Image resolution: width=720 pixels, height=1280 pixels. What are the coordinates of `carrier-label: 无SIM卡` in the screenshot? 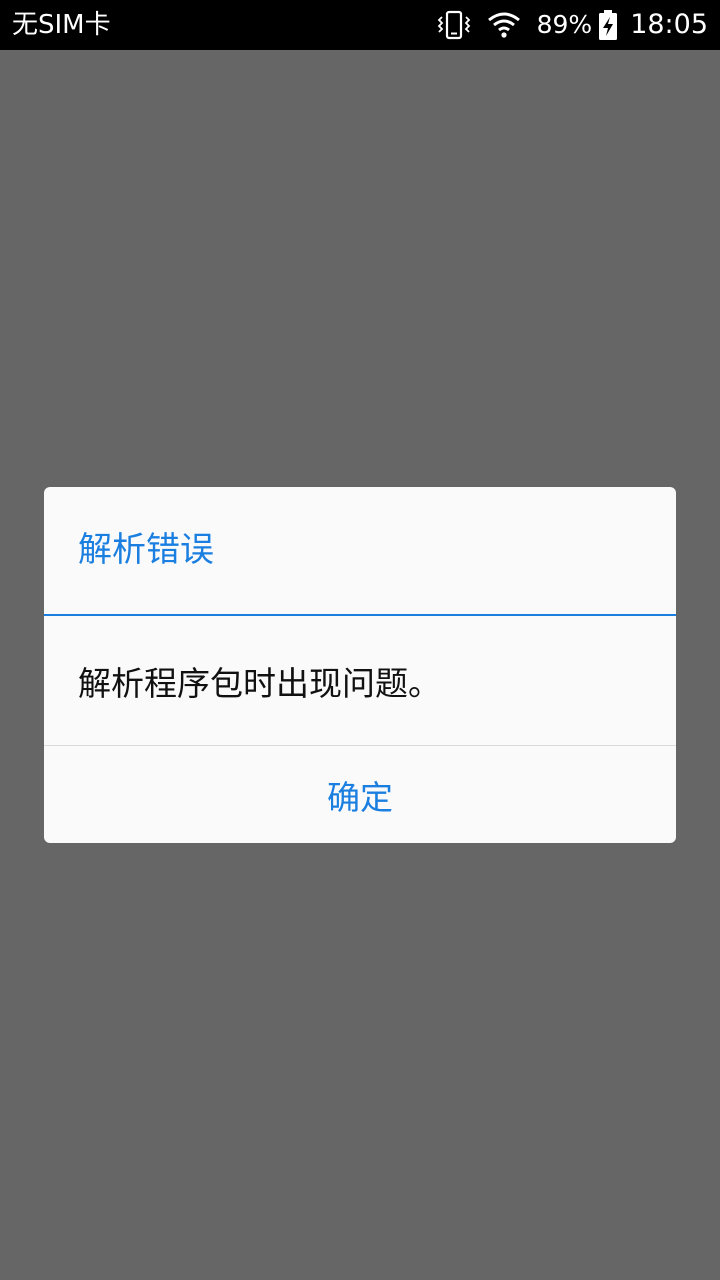 It's located at (61, 25).